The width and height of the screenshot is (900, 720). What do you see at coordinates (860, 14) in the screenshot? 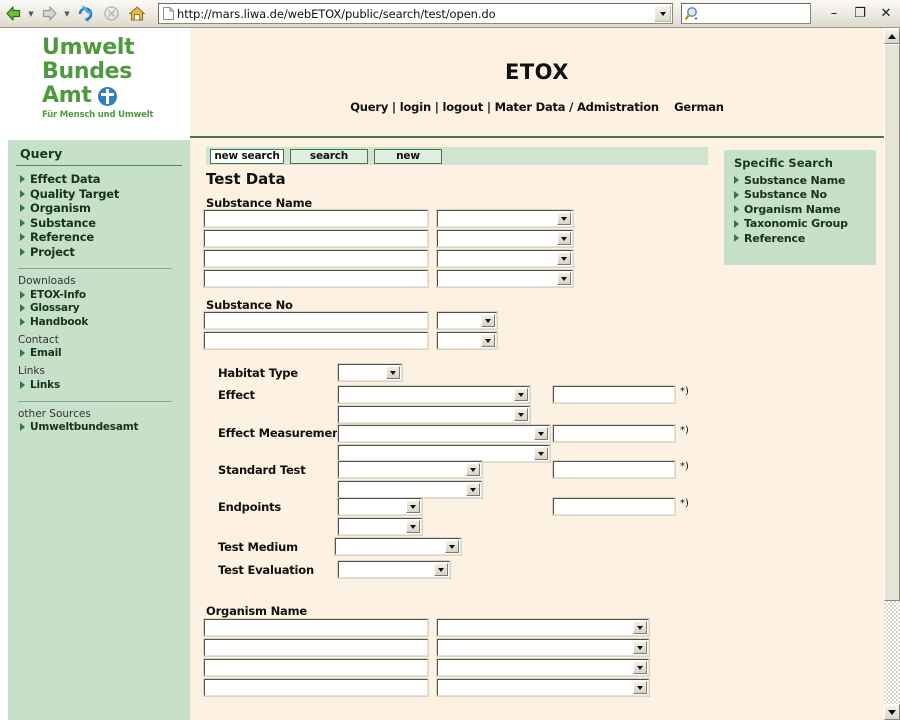
I see `restore-button: ❐` at bounding box center [860, 14].